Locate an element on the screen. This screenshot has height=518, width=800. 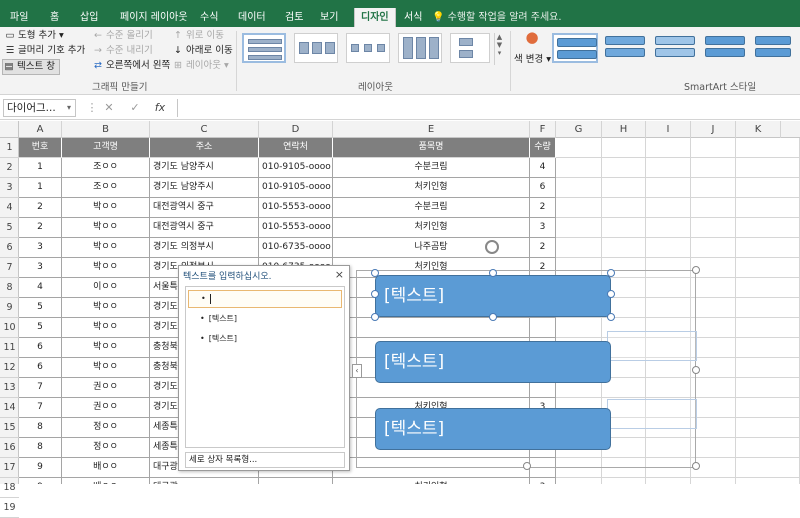
table-cell: 경기도 의정부시 is located at coordinates (204, 248).